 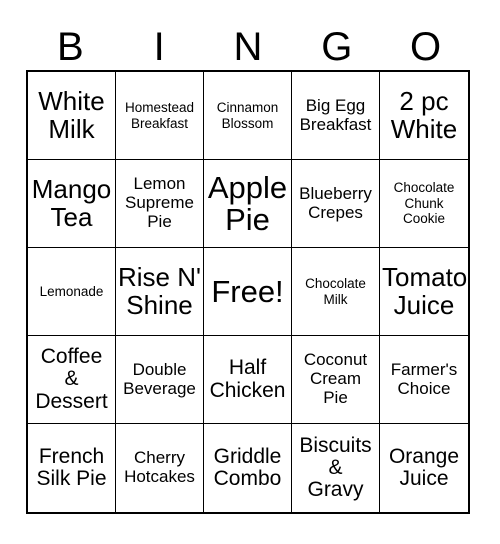 I want to click on bingo-cell: Chocolate Chunk Cookie, so click(x=424, y=204).